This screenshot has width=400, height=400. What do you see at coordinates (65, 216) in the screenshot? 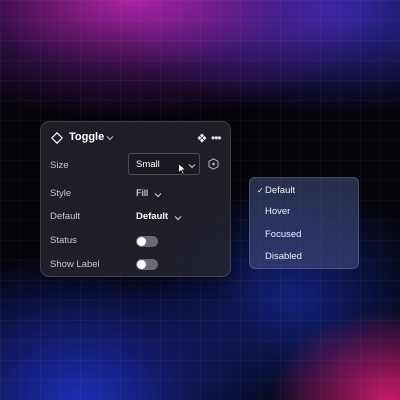
I see `default-label: Default` at bounding box center [65, 216].